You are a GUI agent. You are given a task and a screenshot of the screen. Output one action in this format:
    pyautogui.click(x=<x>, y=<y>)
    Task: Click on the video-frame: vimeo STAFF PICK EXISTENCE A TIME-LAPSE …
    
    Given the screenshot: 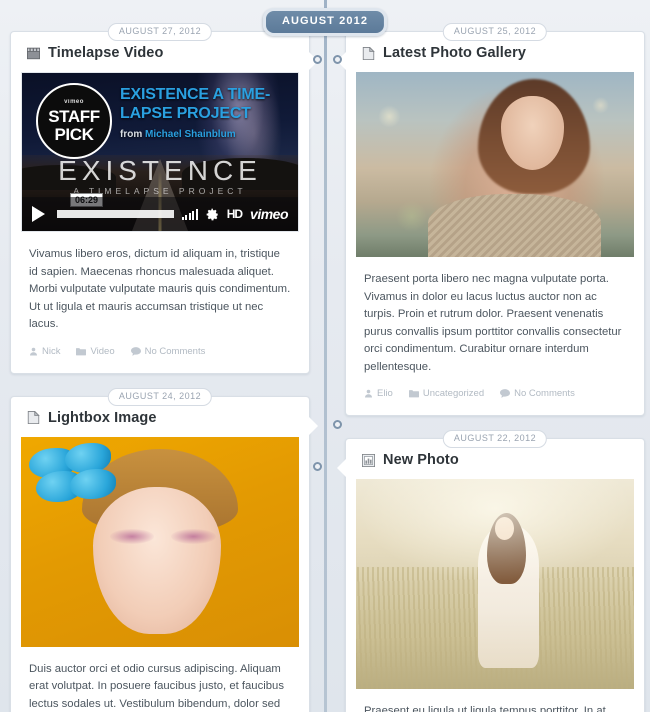 What is the action you would take?
    pyautogui.click(x=160, y=152)
    